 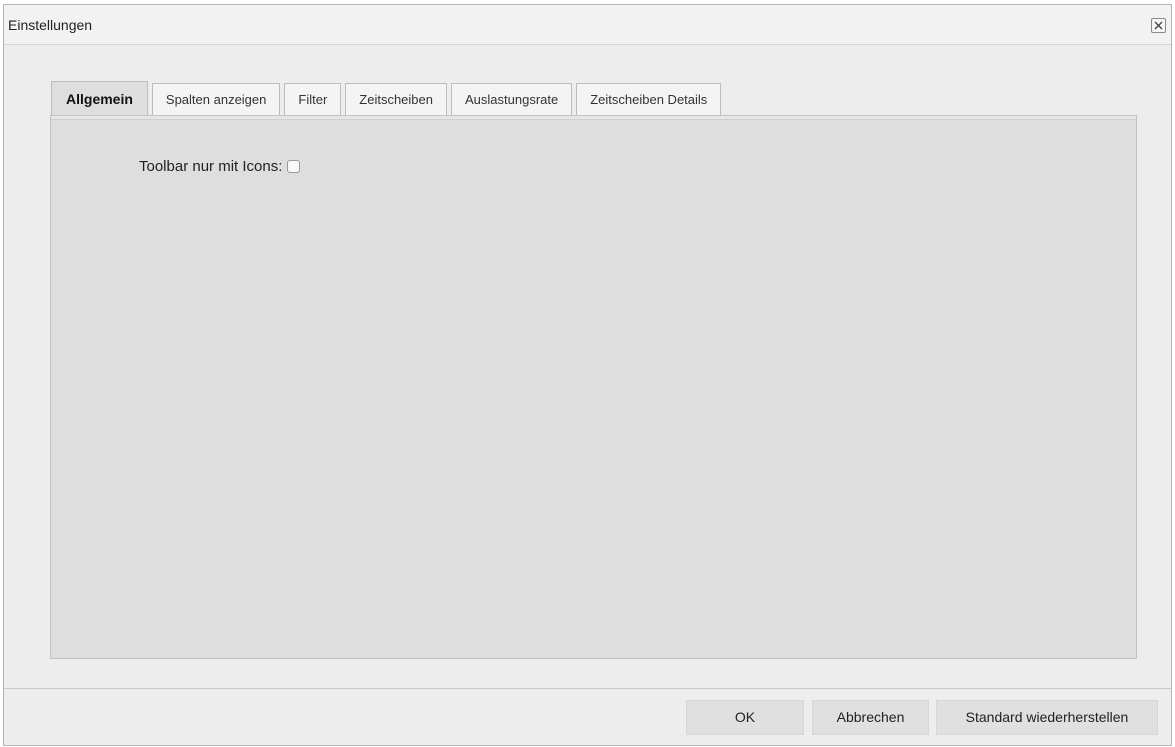 I want to click on tab-auslastungsrate: Auslastungsrate, so click(x=512, y=99).